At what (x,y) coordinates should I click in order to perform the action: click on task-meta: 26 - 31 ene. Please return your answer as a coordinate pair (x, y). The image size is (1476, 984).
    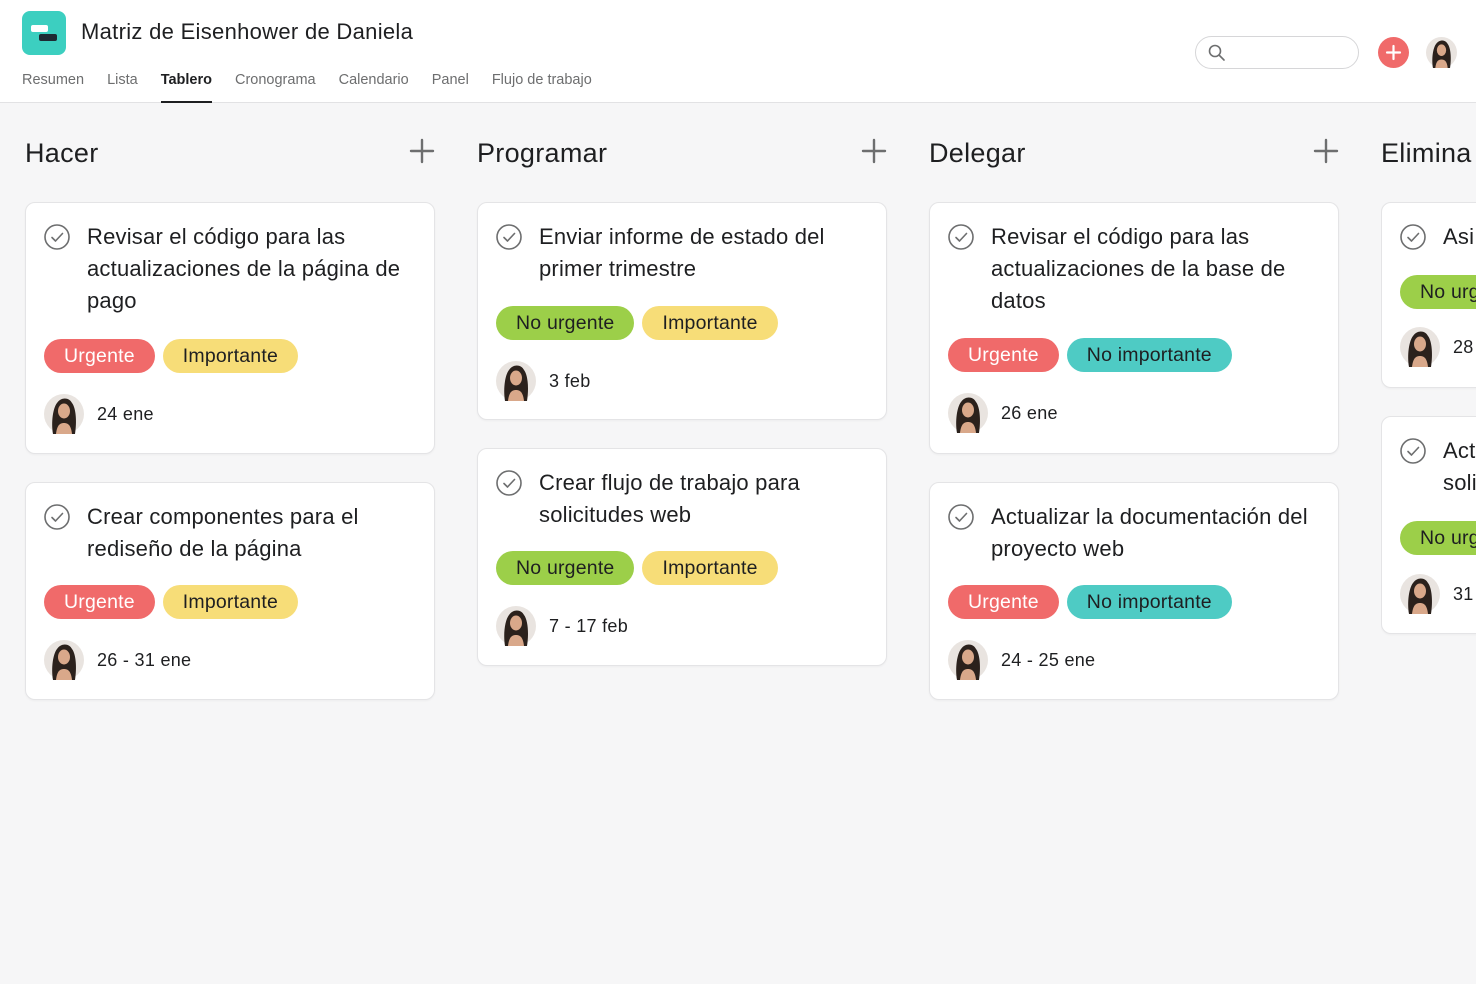
    Looking at the image, I should click on (117, 660).